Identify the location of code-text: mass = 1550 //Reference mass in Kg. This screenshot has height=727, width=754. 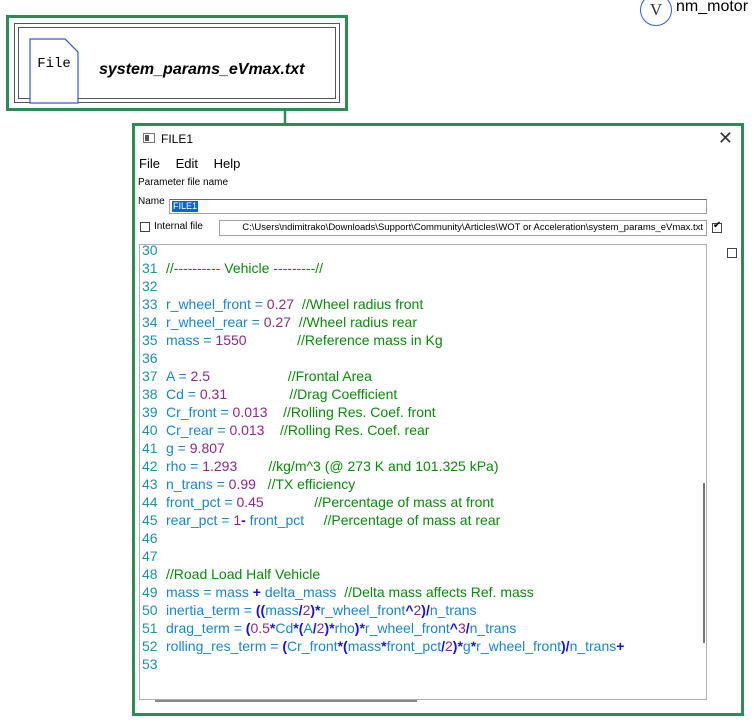
(304, 340).